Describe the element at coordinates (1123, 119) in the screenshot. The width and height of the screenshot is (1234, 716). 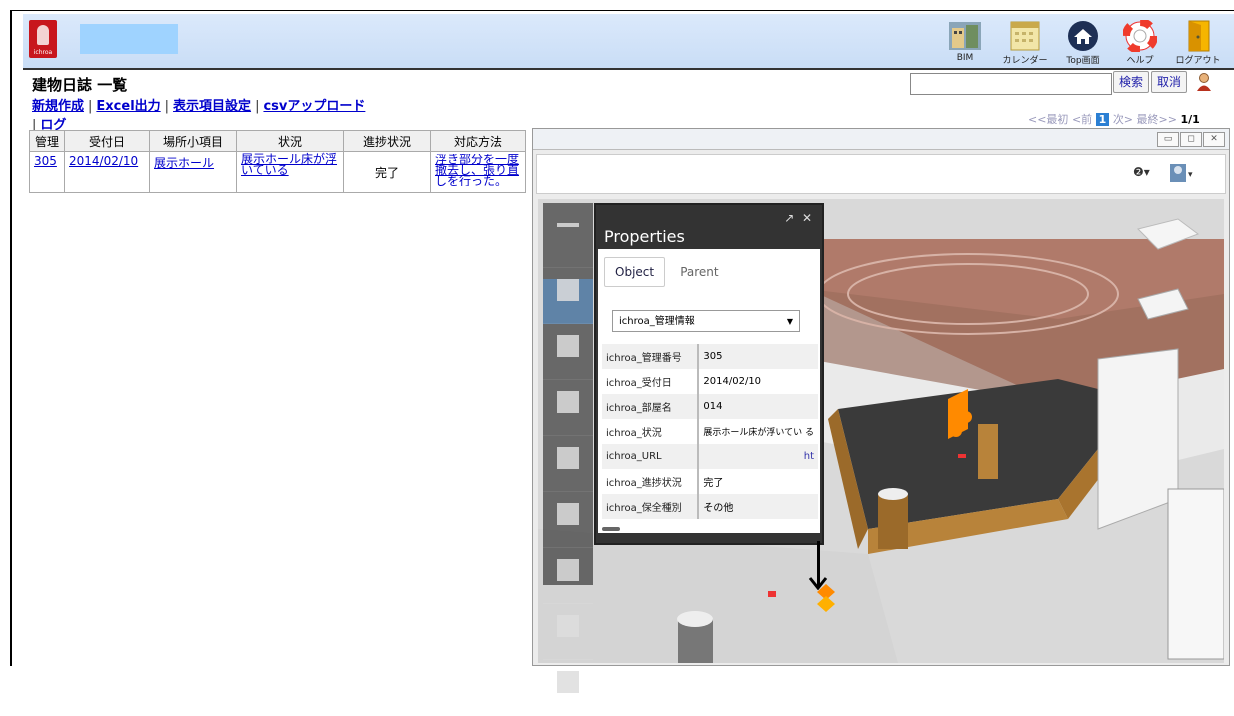
I see `pager-next: 次>` at that location.